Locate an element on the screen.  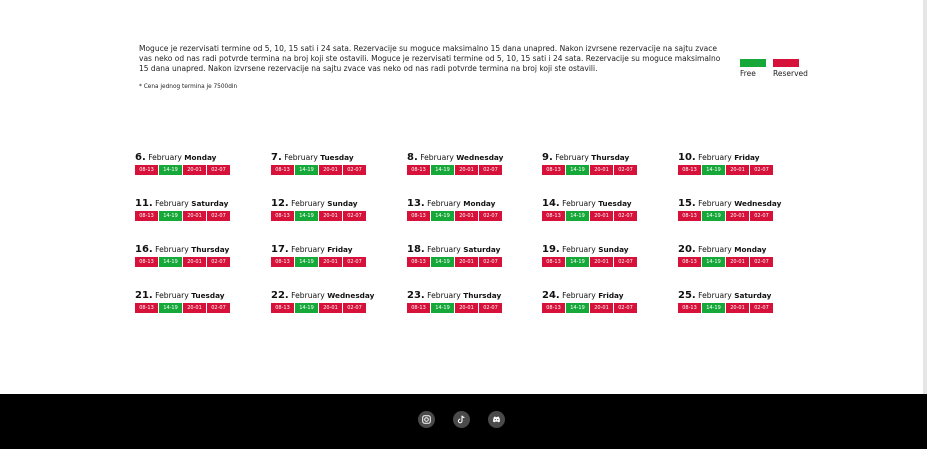
day-number: 22. is located at coordinates (280, 295).